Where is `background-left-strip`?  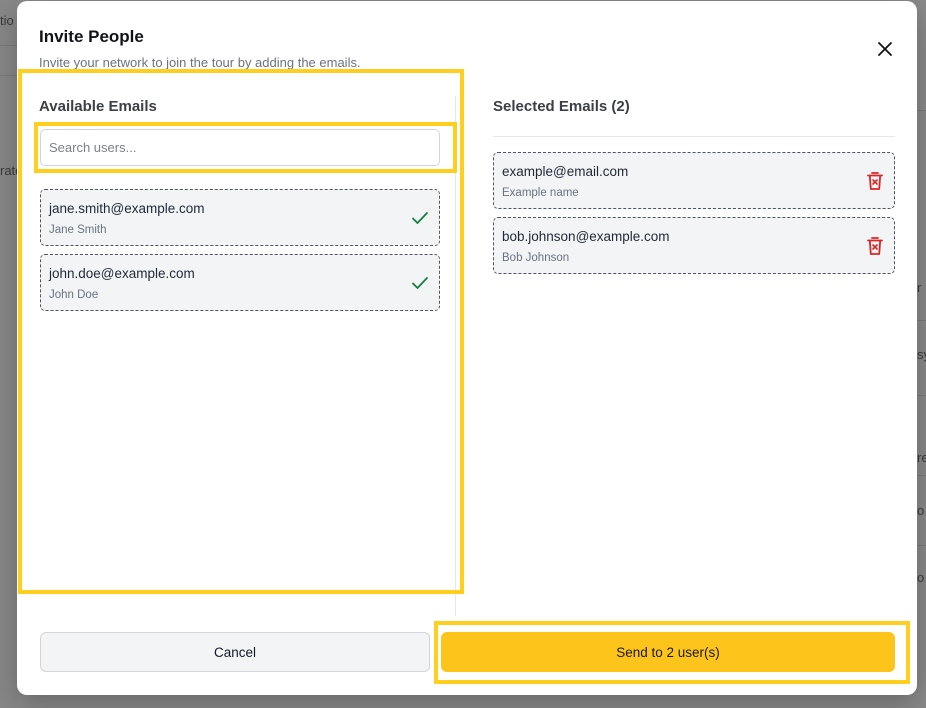 background-left-strip is located at coordinates (8, 354).